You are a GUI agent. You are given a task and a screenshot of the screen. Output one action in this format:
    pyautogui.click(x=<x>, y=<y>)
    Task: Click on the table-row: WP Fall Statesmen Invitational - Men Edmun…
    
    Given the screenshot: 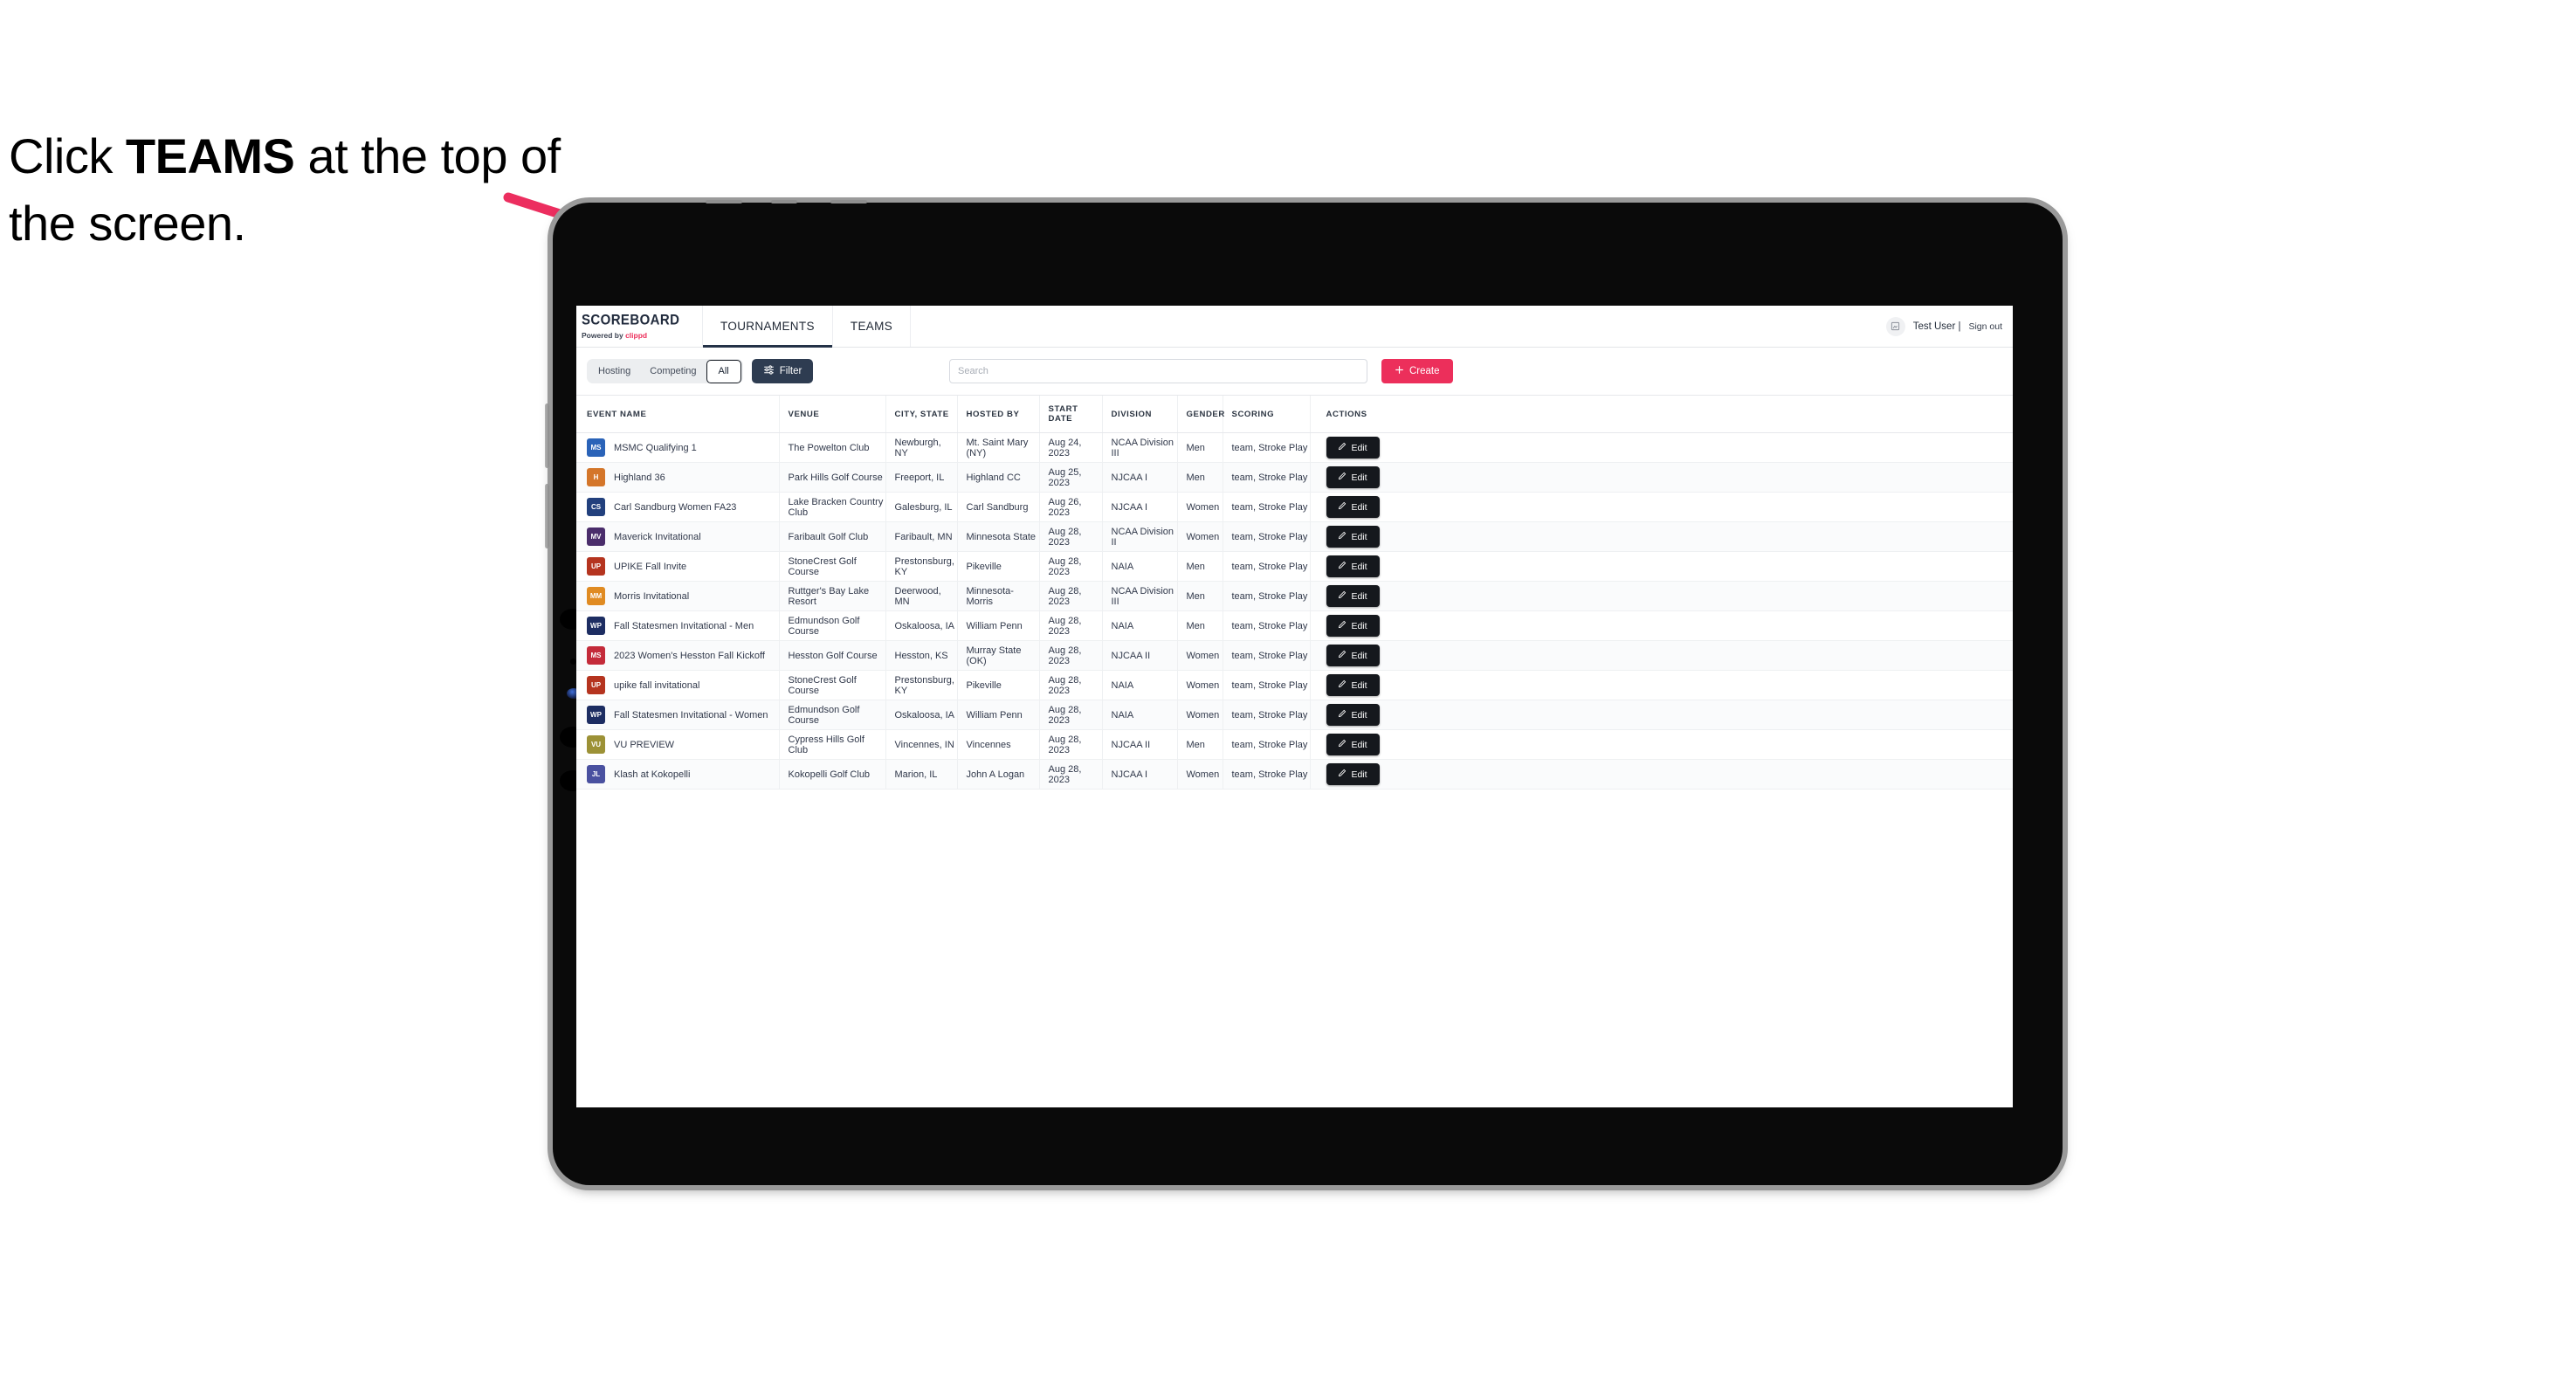 What is the action you would take?
    pyautogui.click(x=1294, y=625)
    